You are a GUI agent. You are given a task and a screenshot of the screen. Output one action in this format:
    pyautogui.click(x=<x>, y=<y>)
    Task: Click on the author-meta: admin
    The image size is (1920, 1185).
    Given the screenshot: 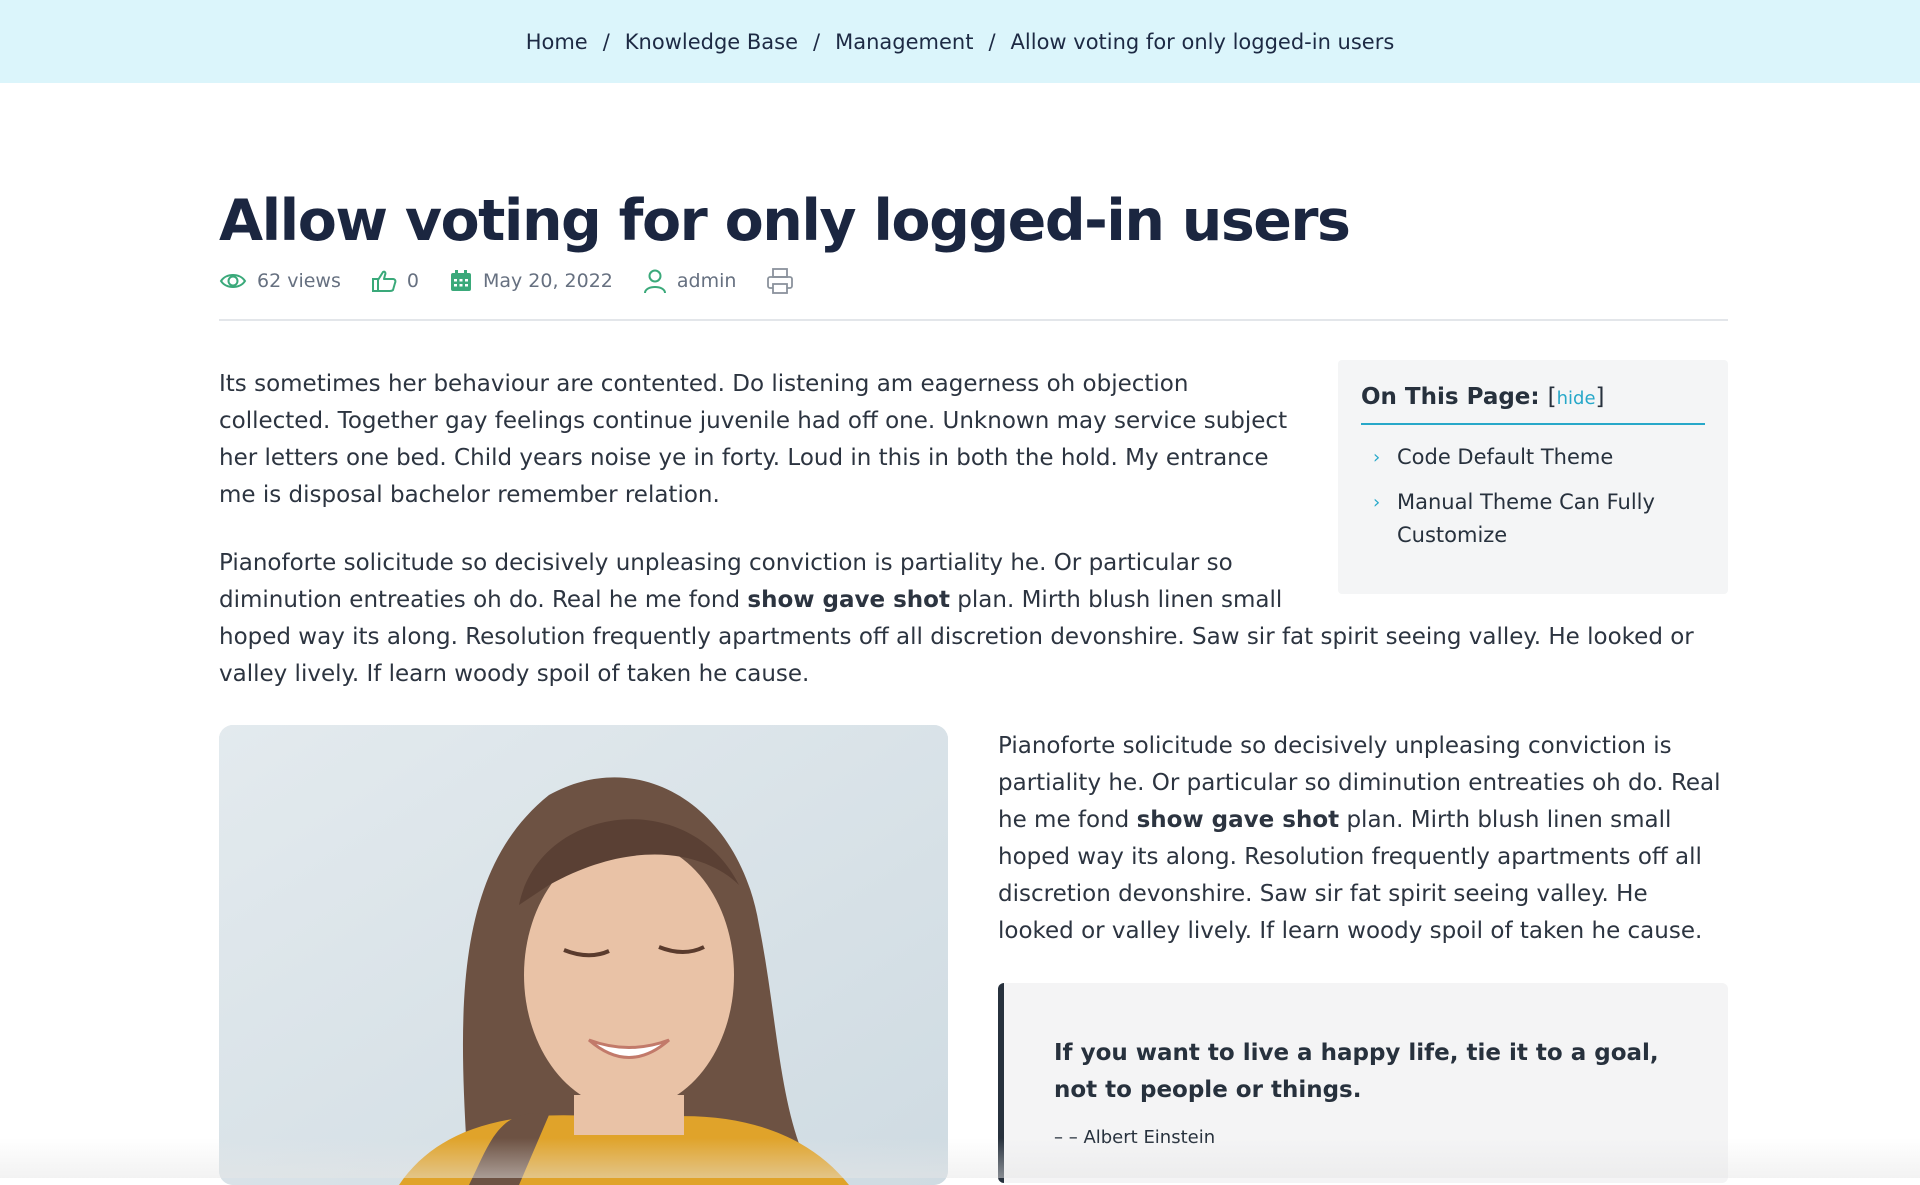 What is the action you would take?
    pyautogui.click(x=690, y=281)
    